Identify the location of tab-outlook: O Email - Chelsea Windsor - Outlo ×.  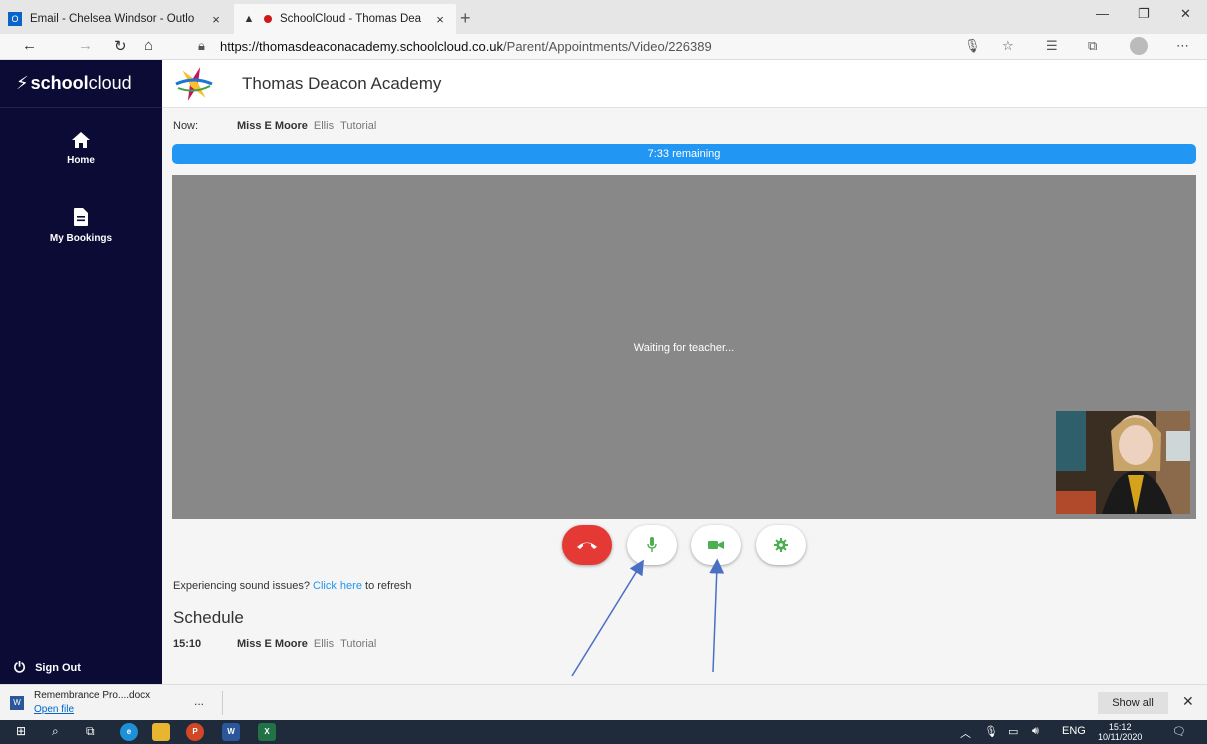
(116, 19).